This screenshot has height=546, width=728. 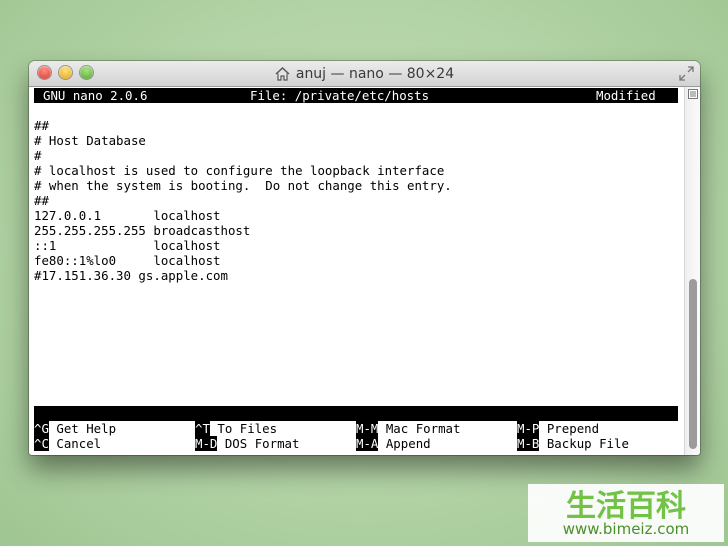 I want to click on watermark-url: www.bimeiz.com, so click(x=626, y=529).